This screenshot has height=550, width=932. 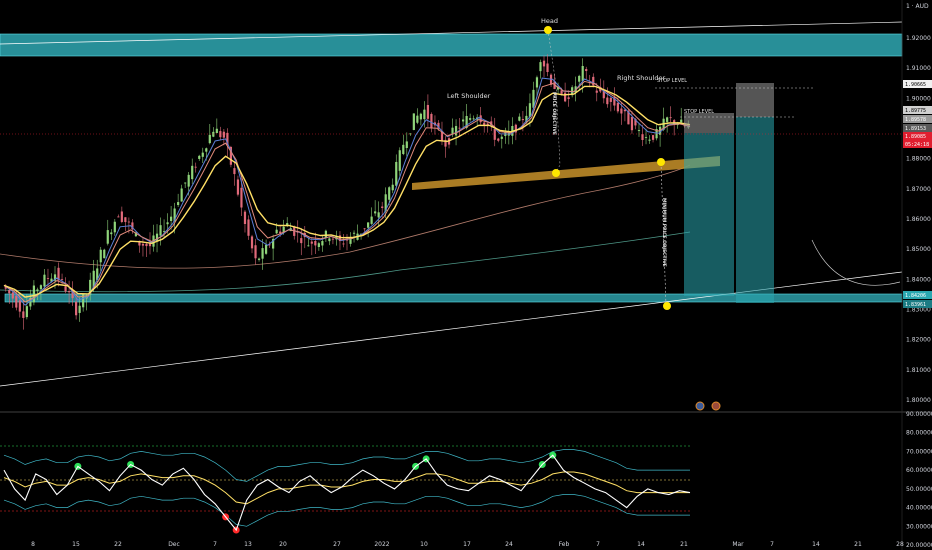 I want to click on left-shoulder-label: Left Shoulder, so click(x=469, y=96).